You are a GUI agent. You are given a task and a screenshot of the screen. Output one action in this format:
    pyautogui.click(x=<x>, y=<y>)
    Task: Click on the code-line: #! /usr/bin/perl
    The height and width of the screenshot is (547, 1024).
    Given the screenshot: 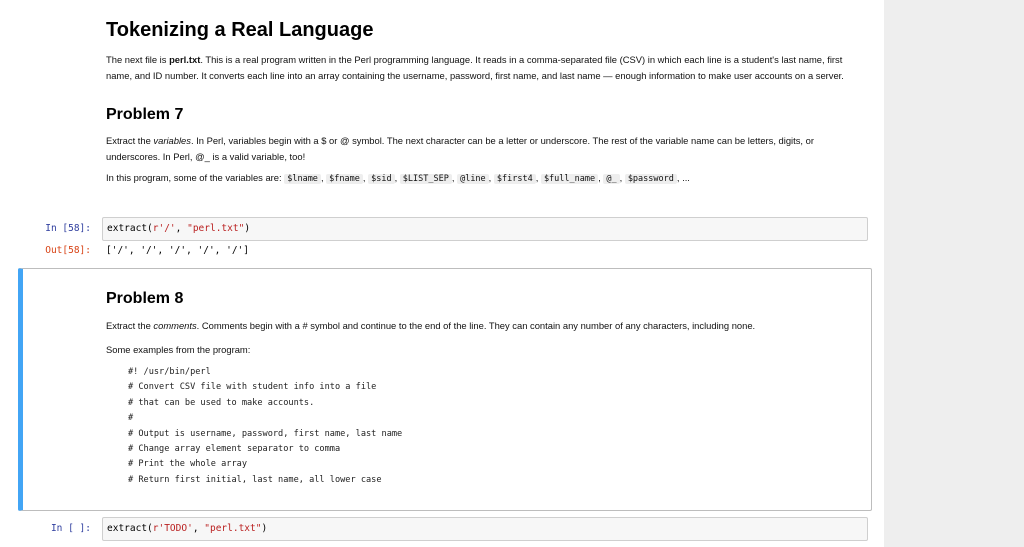 What is the action you would take?
    pyautogui.click(x=169, y=372)
    